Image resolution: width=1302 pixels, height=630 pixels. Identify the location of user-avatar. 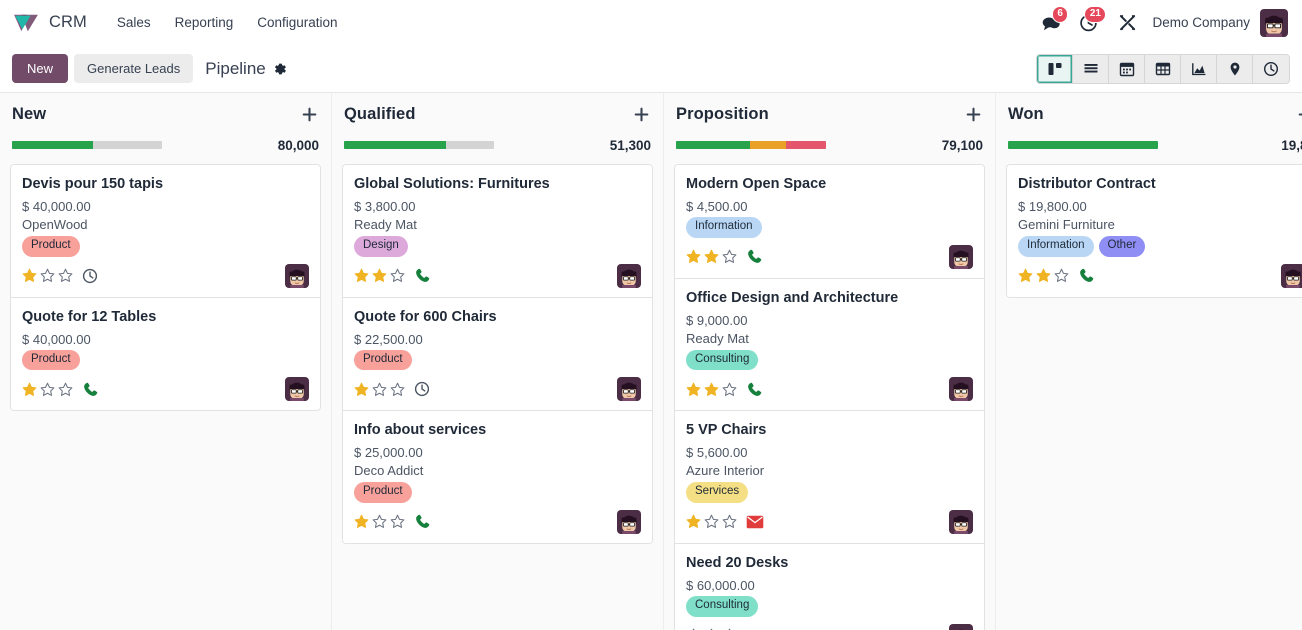
(1274, 22).